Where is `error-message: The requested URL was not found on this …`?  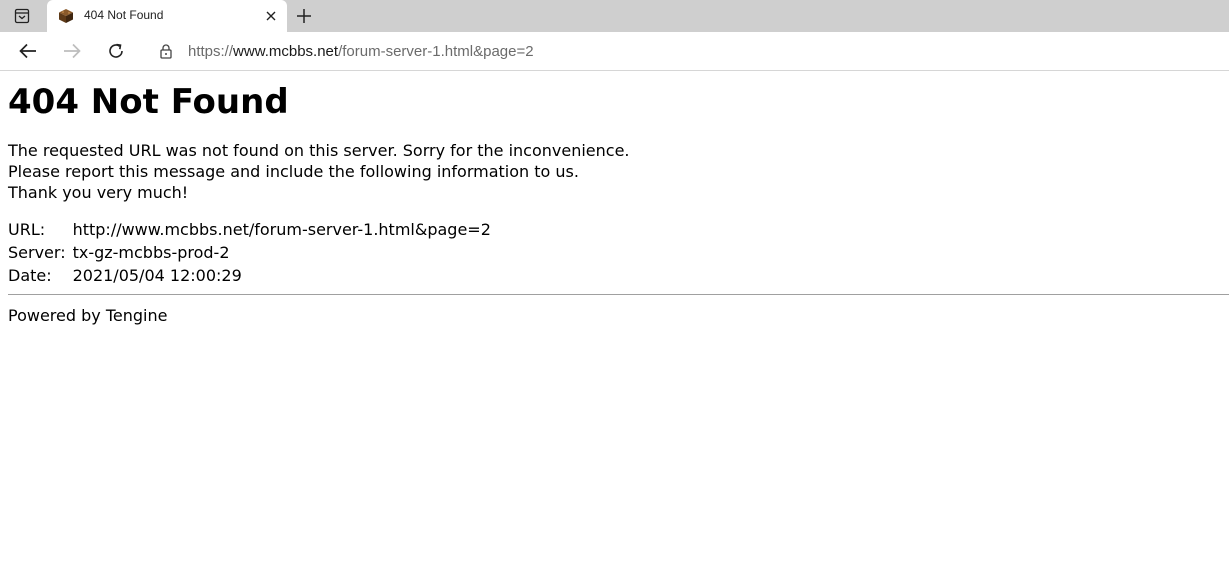 error-message: The requested URL was not found on this … is located at coordinates (618, 171).